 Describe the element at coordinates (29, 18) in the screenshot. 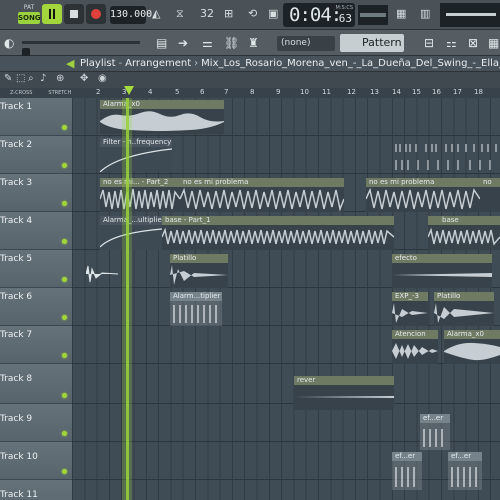

I see `song-label: SONG` at that location.